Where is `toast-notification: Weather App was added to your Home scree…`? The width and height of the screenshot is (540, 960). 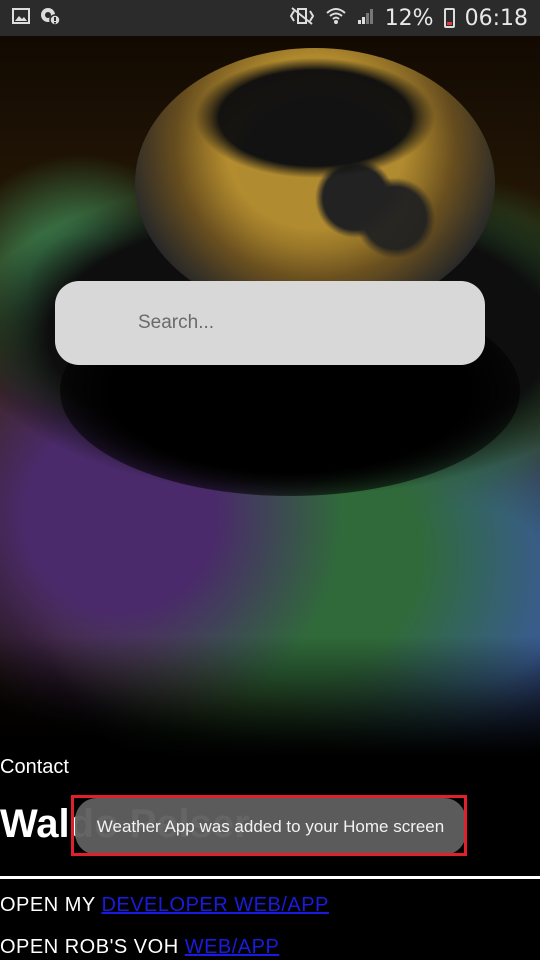
toast-notification: Weather App was added to your Home scree… is located at coordinates (270, 826).